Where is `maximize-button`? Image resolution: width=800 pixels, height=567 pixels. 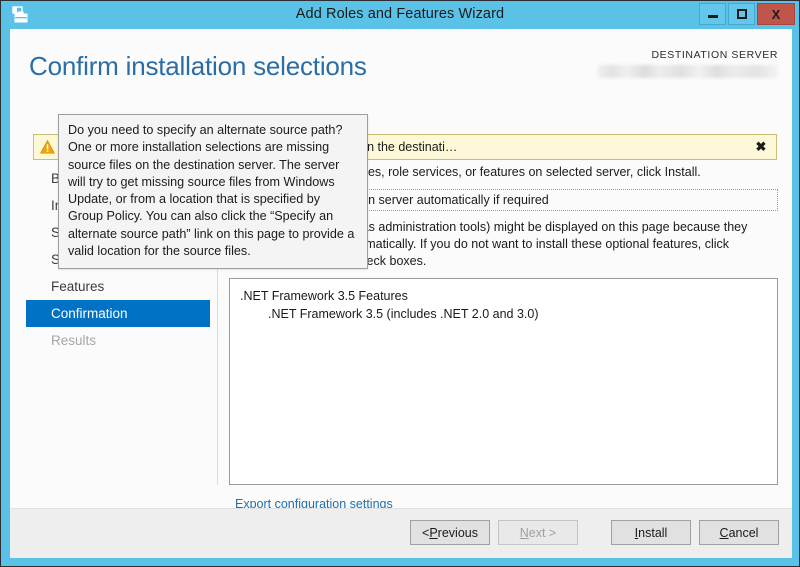
maximize-button is located at coordinates (741, 14).